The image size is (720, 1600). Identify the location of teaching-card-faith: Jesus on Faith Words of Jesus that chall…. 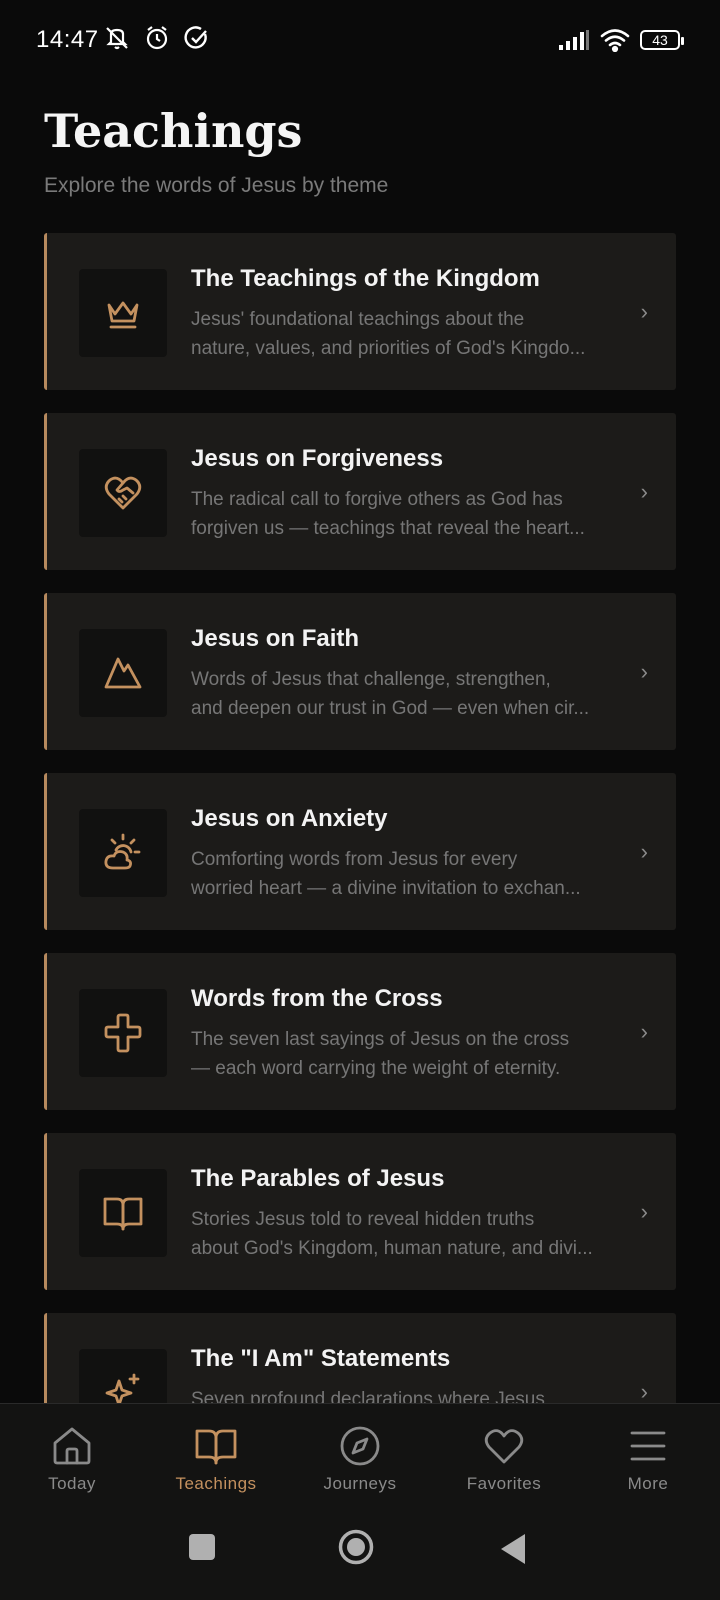
(360, 671).